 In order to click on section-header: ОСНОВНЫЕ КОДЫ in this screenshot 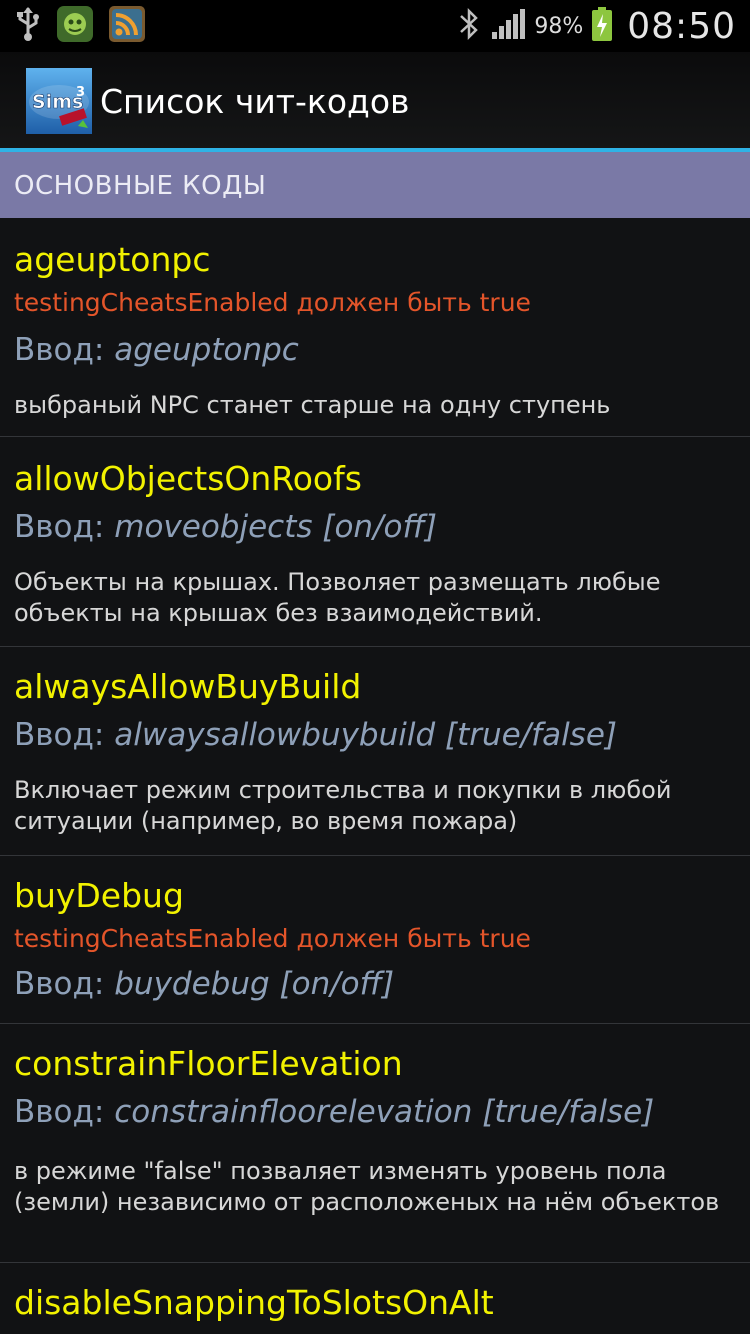, I will do `click(375, 185)`.